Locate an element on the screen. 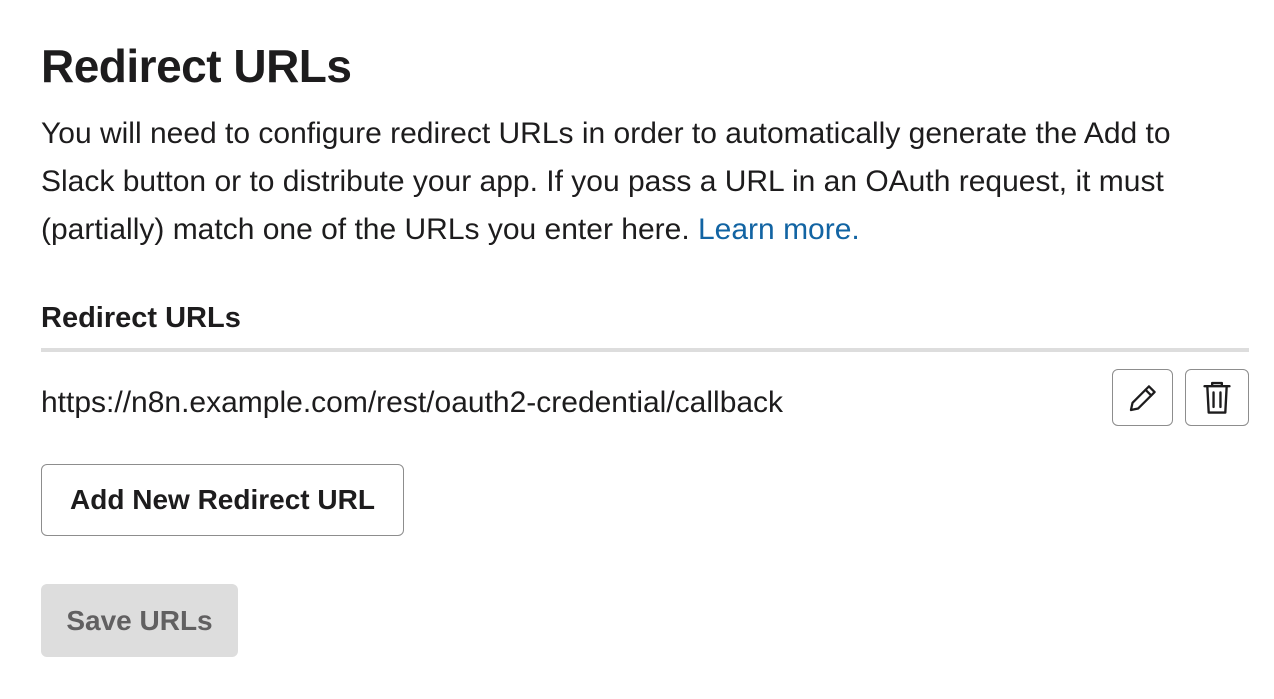 The image size is (1274, 699). learn-more-link: Learn more. is located at coordinates (779, 229).